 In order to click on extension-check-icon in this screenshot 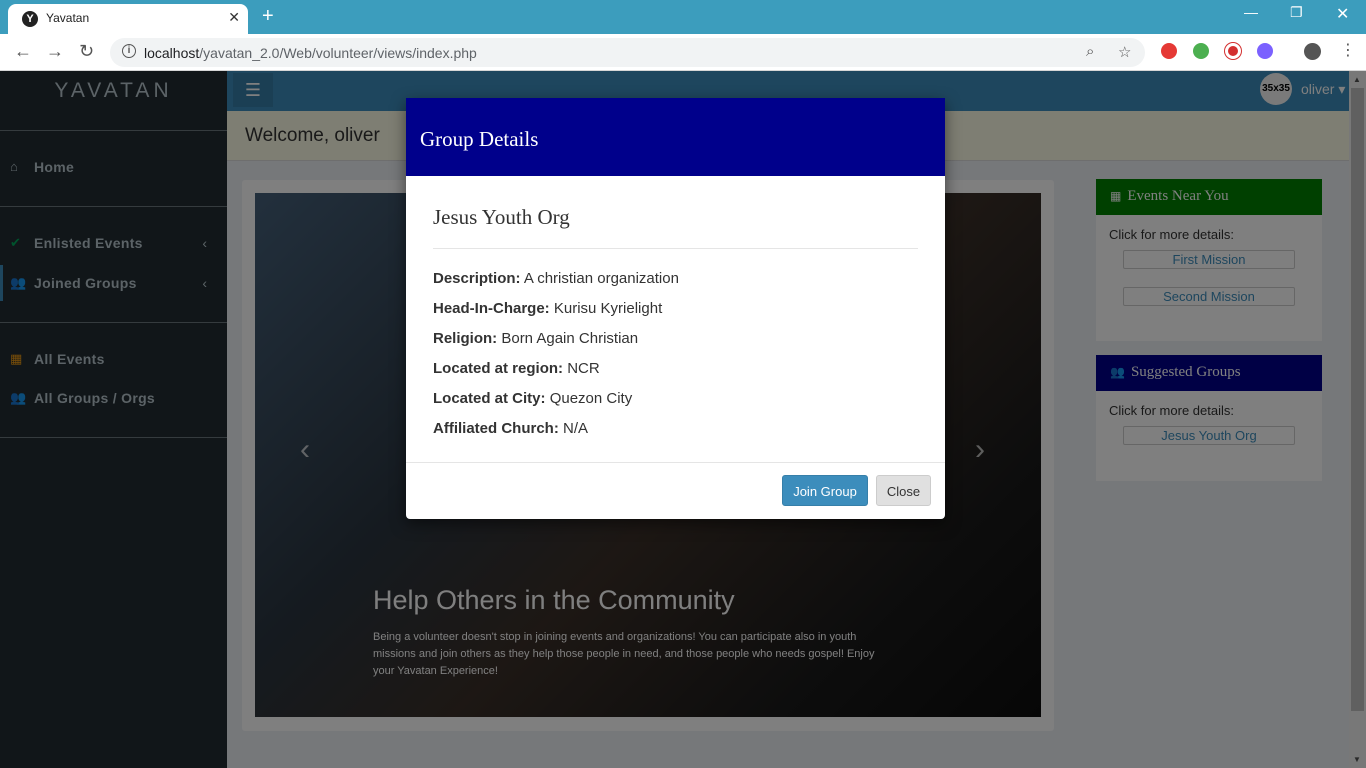, I will do `click(1265, 51)`.